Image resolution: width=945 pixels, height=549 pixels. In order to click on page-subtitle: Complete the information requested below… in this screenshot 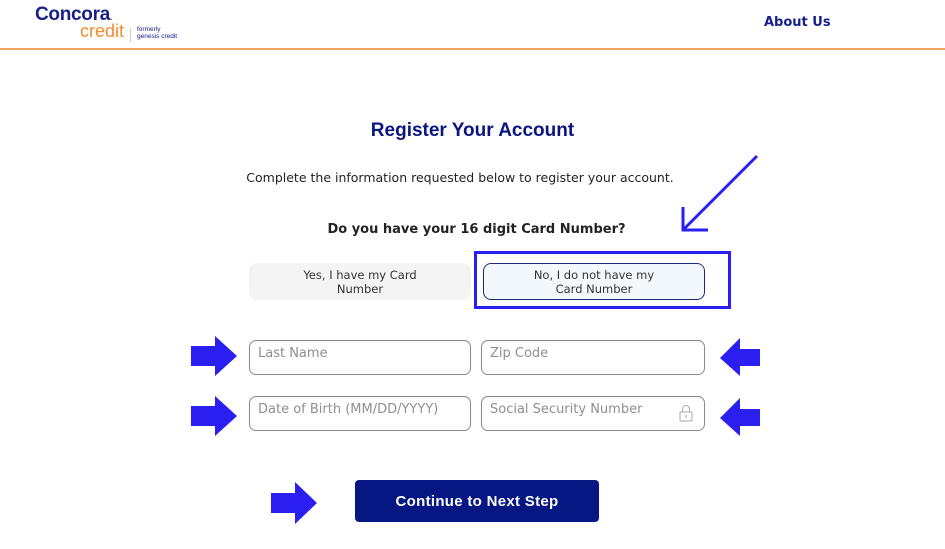, I will do `click(460, 177)`.